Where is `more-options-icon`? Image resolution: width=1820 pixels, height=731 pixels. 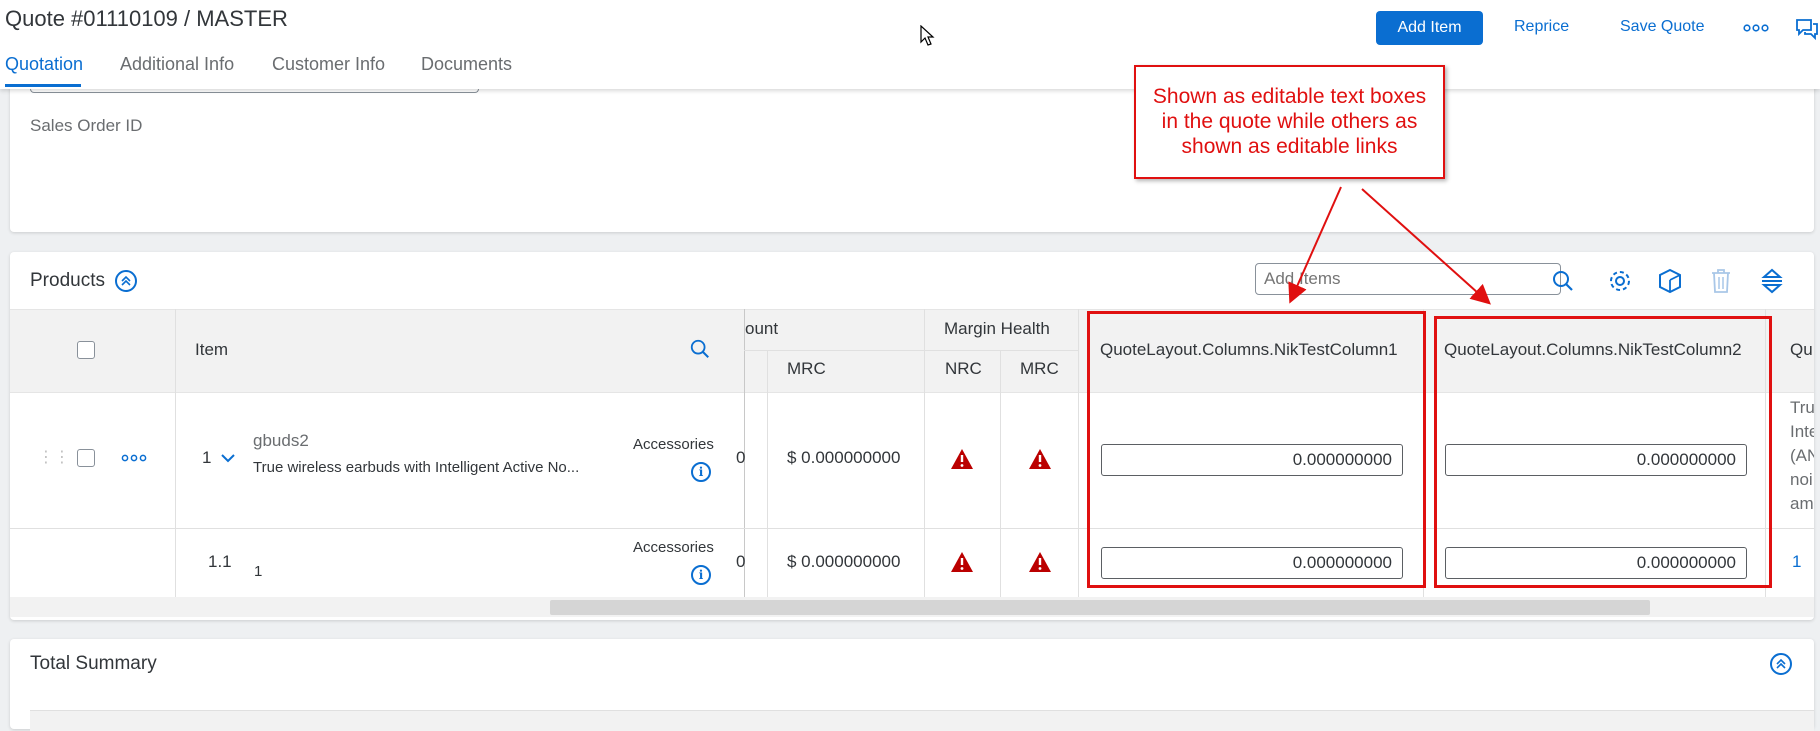 more-options-icon is located at coordinates (1756, 30).